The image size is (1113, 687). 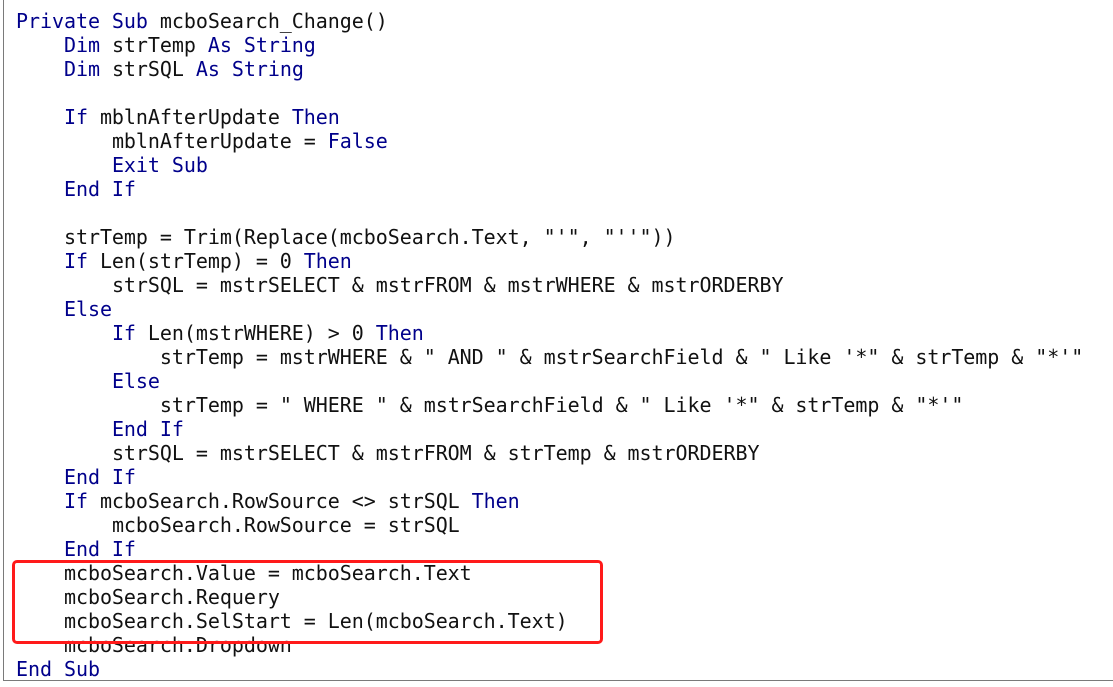 What do you see at coordinates (267, 21) in the screenshot?
I see `code-text: mcboSearch_Change()` at bounding box center [267, 21].